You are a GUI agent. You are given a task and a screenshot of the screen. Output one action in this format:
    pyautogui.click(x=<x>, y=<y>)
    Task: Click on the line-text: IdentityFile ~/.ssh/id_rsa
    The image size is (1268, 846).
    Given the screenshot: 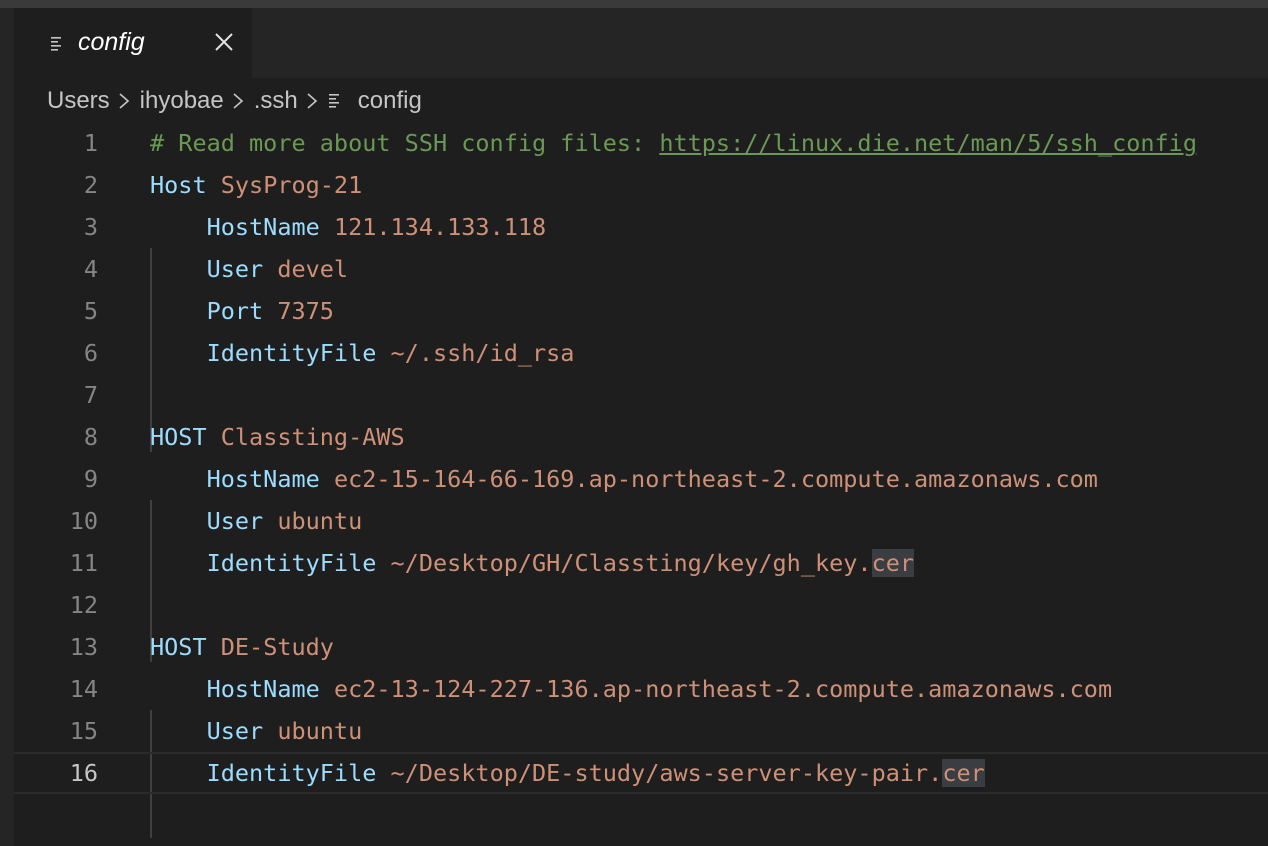 What is the action you would take?
    pyautogui.click(x=362, y=353)
    